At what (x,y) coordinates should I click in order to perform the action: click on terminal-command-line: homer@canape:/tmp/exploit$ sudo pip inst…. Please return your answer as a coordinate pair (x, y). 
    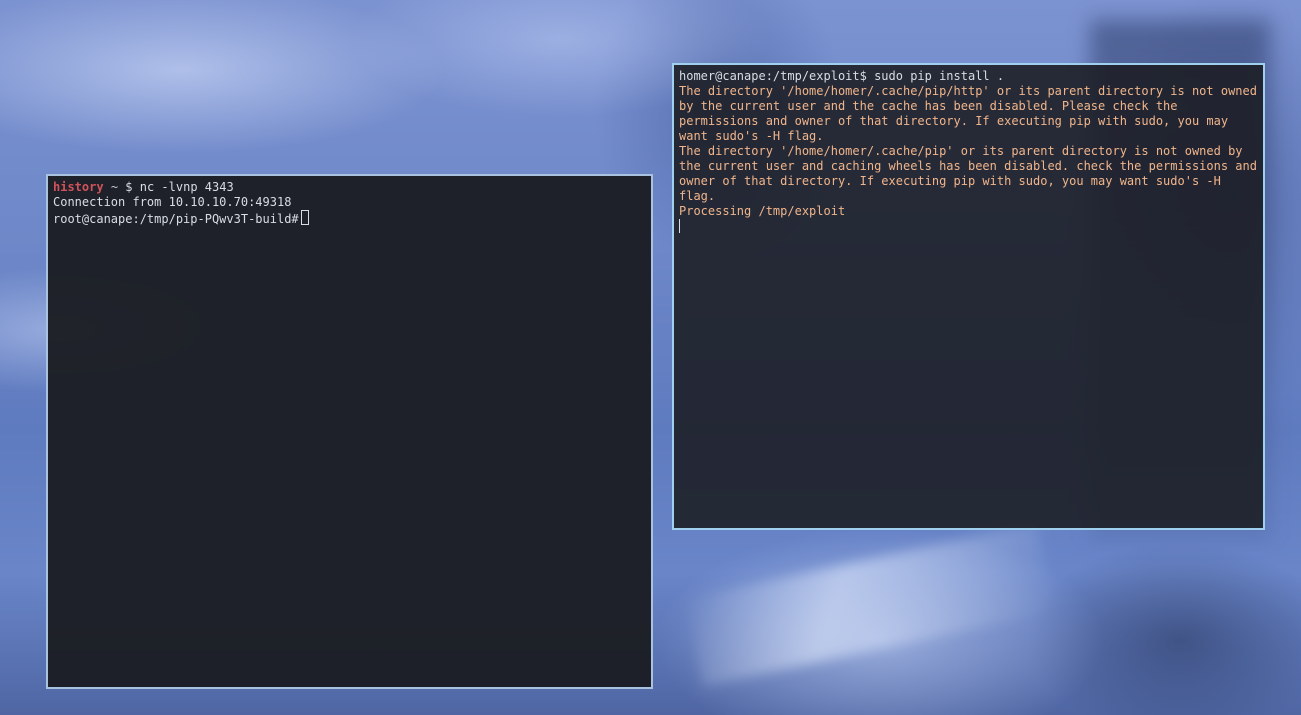
    Looking at the image, I should click on (842, 76).